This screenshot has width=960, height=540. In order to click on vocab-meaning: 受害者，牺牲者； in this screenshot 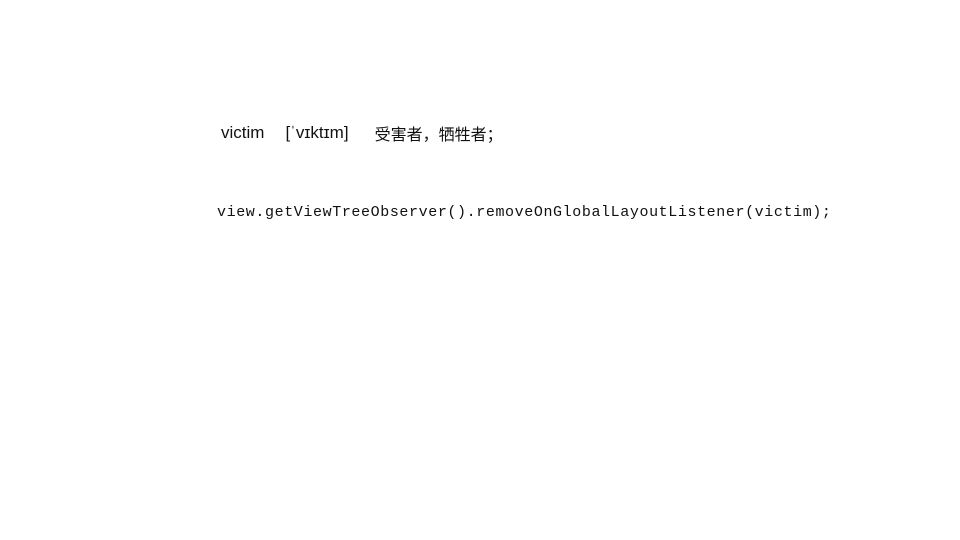, I will do `click(438, 134)`.